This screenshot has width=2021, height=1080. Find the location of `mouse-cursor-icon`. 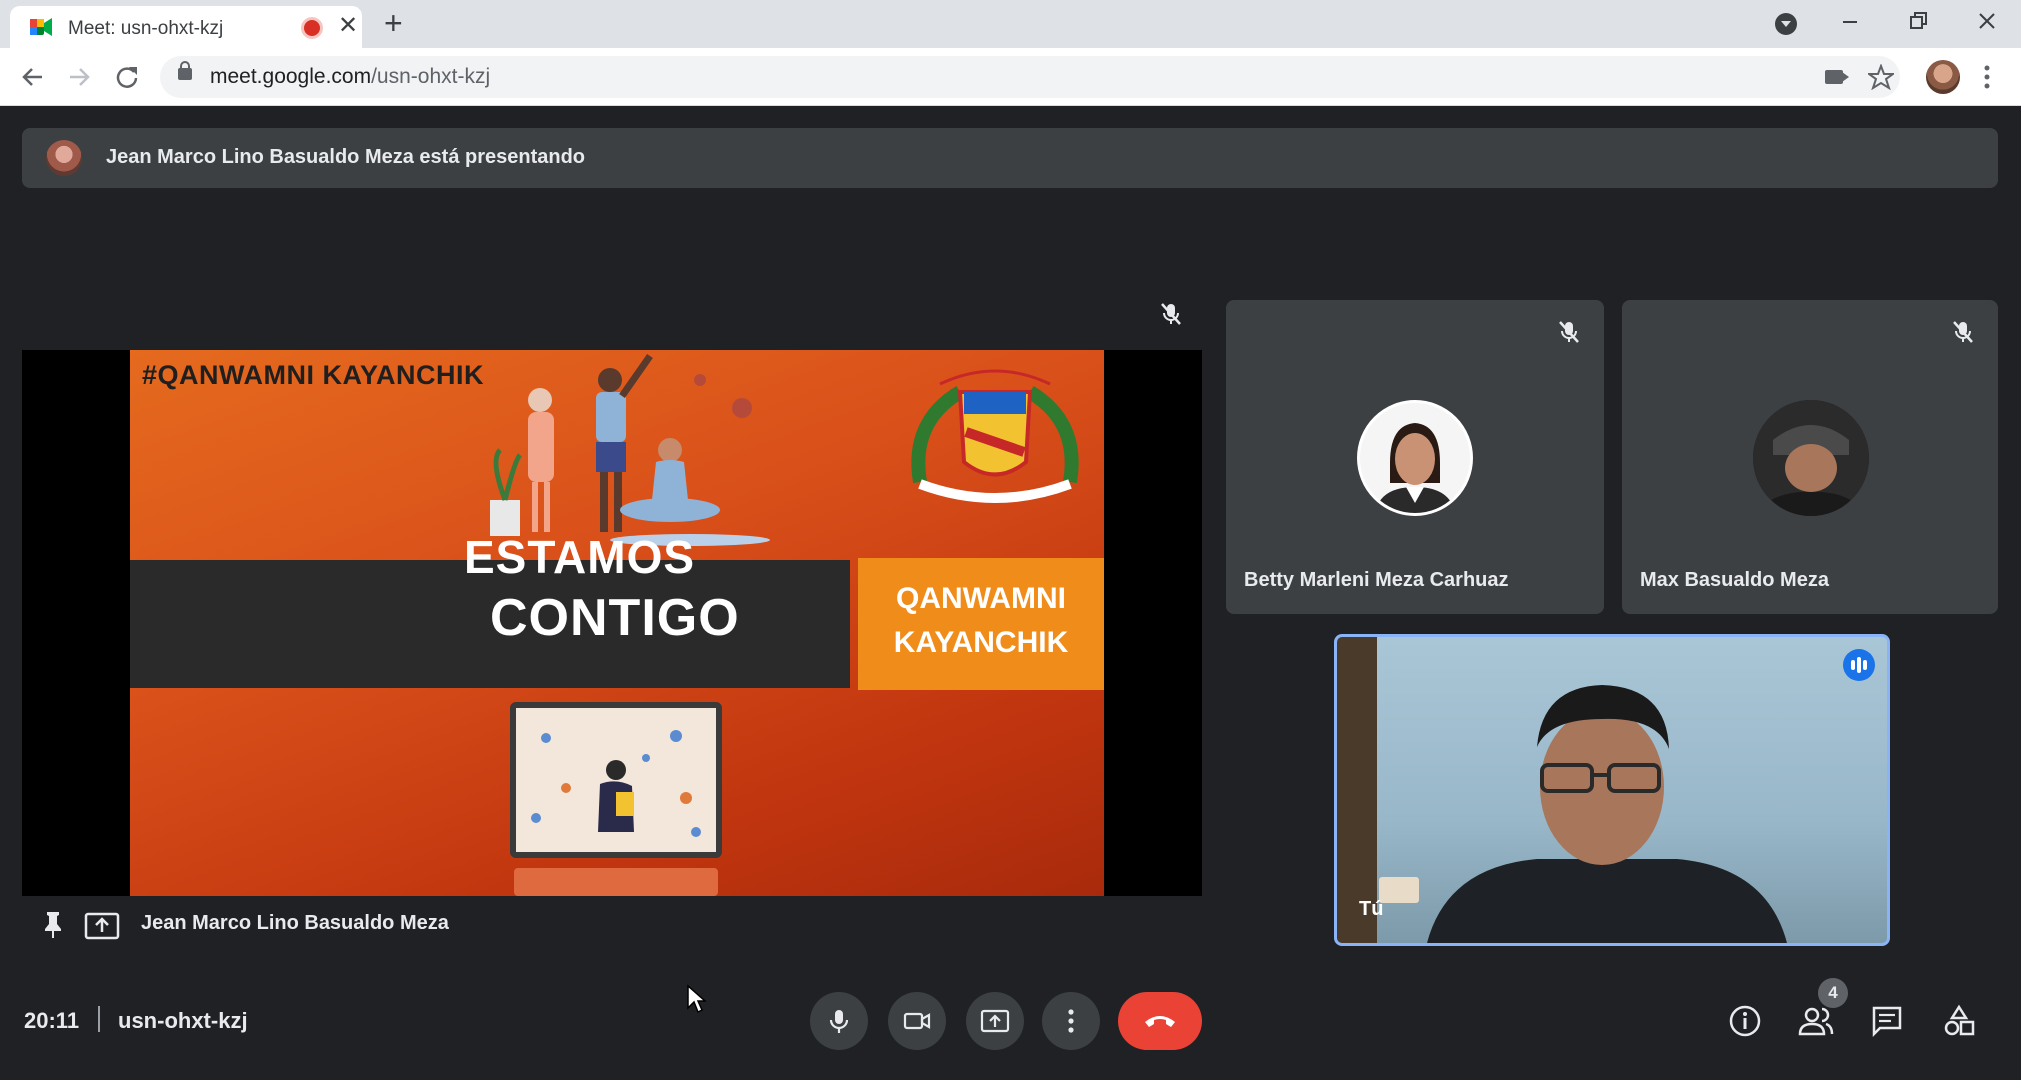

mouse-cursor-icon is located at coordinates (696, 999).